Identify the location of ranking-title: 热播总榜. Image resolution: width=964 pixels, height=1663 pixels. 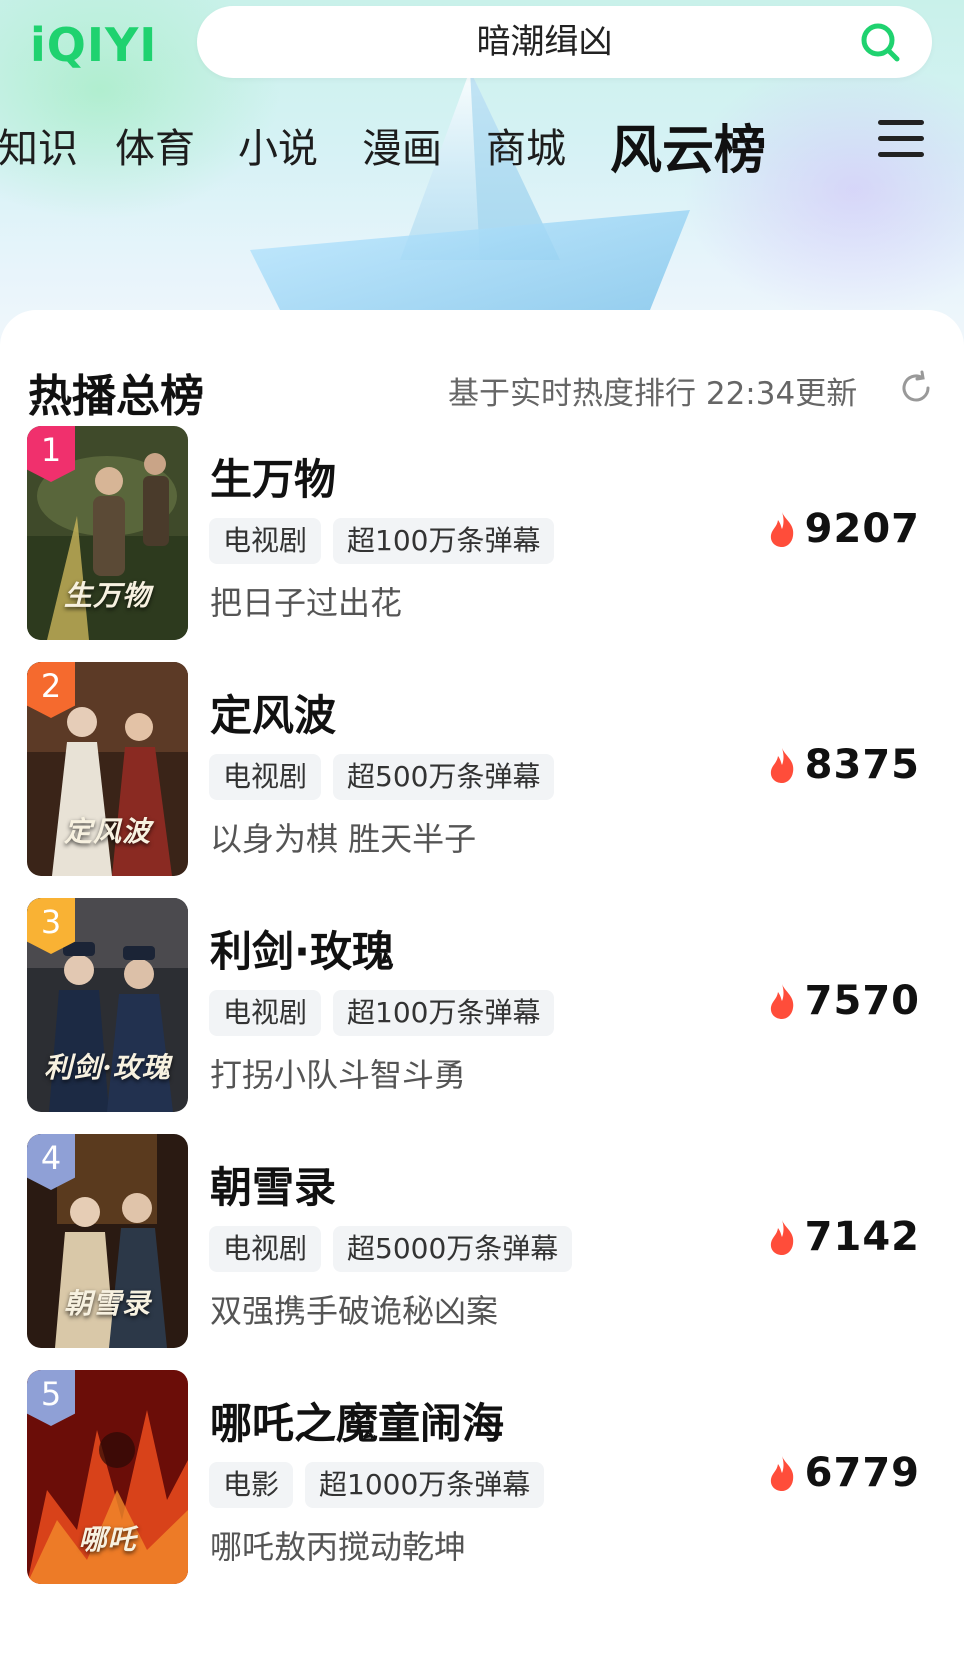
(116, 396).